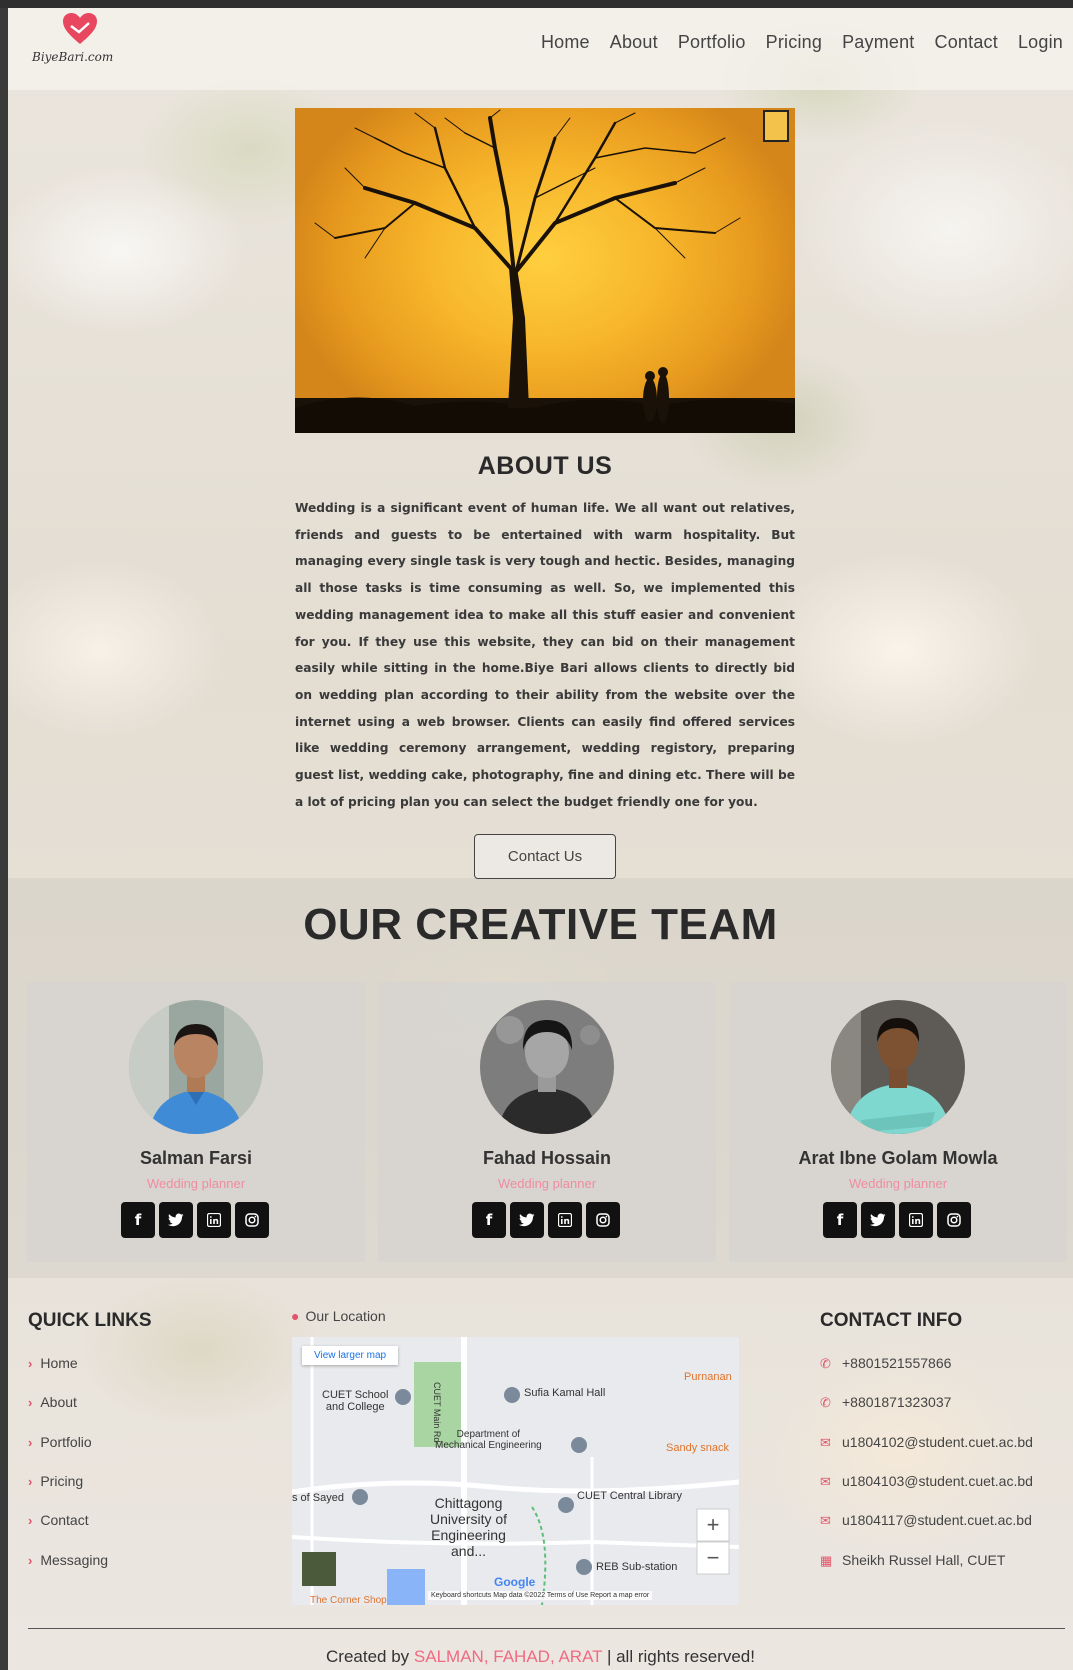  Describe the element at coordinates (547, 1158) in the screenshot. I see `member-name: Fahad Hossain` at that location.